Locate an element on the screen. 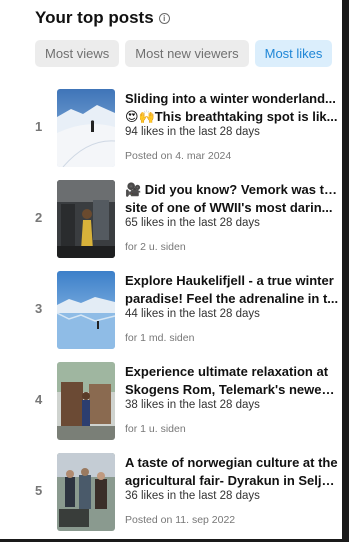 This screenshot has height=542, width=349. post-likes: 44 likes in the last 28 days is located at coordinates (192, 314).